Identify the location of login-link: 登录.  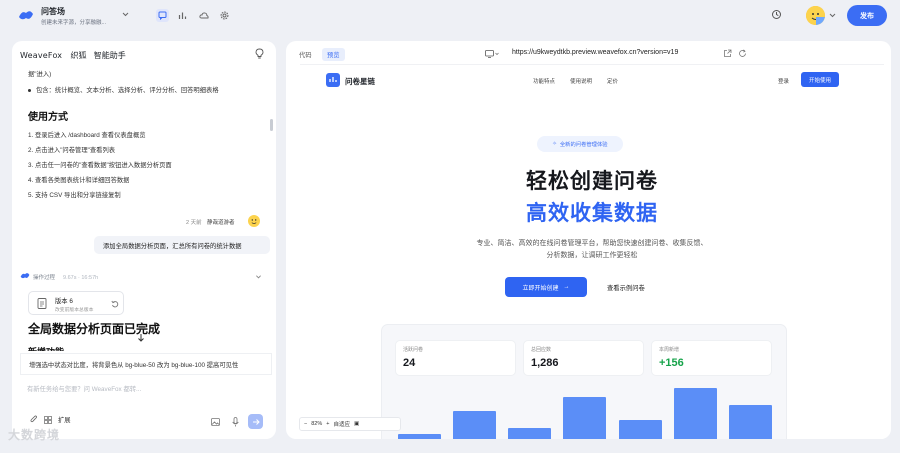
(783, 81).